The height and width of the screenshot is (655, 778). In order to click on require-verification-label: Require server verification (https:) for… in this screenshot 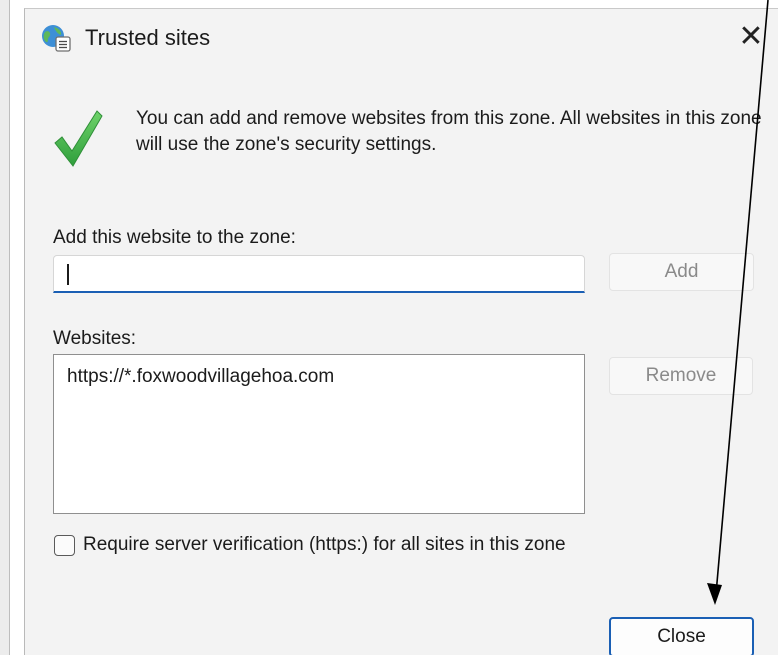, I will do `click(324, 545)`.